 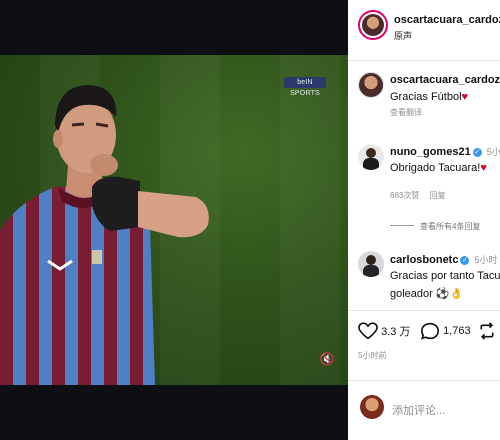 I want to click on speaker-icon: 🔇, so click(x=327, y=359).